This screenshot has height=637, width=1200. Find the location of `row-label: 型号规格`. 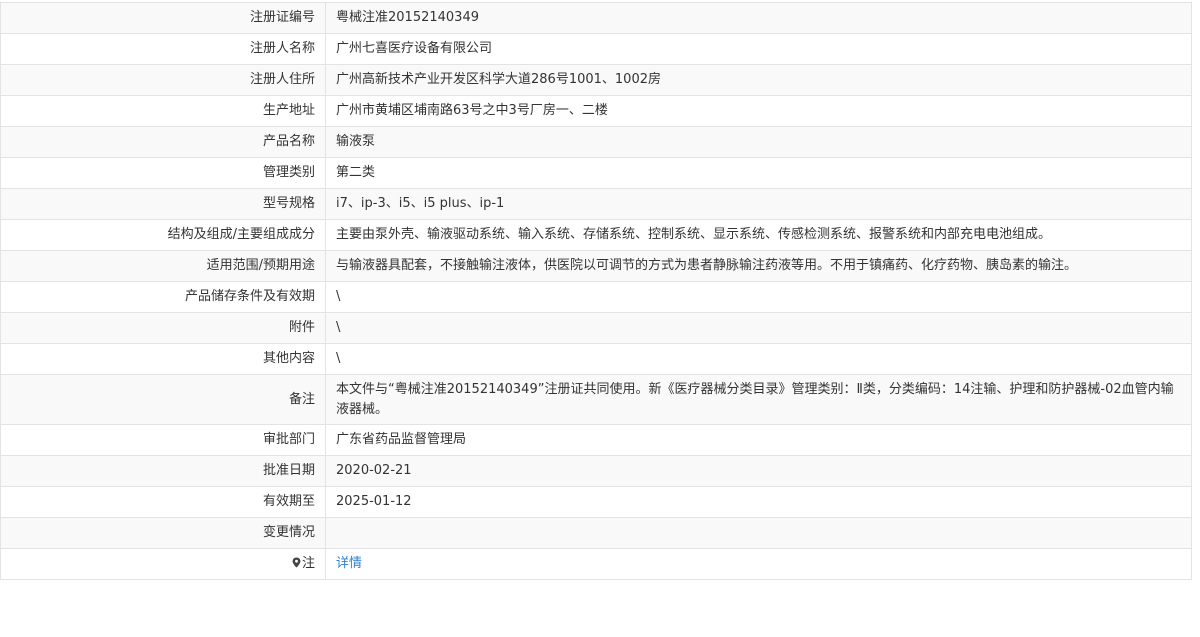

row-label: 型号规格 is located at coordinates (163, 204).